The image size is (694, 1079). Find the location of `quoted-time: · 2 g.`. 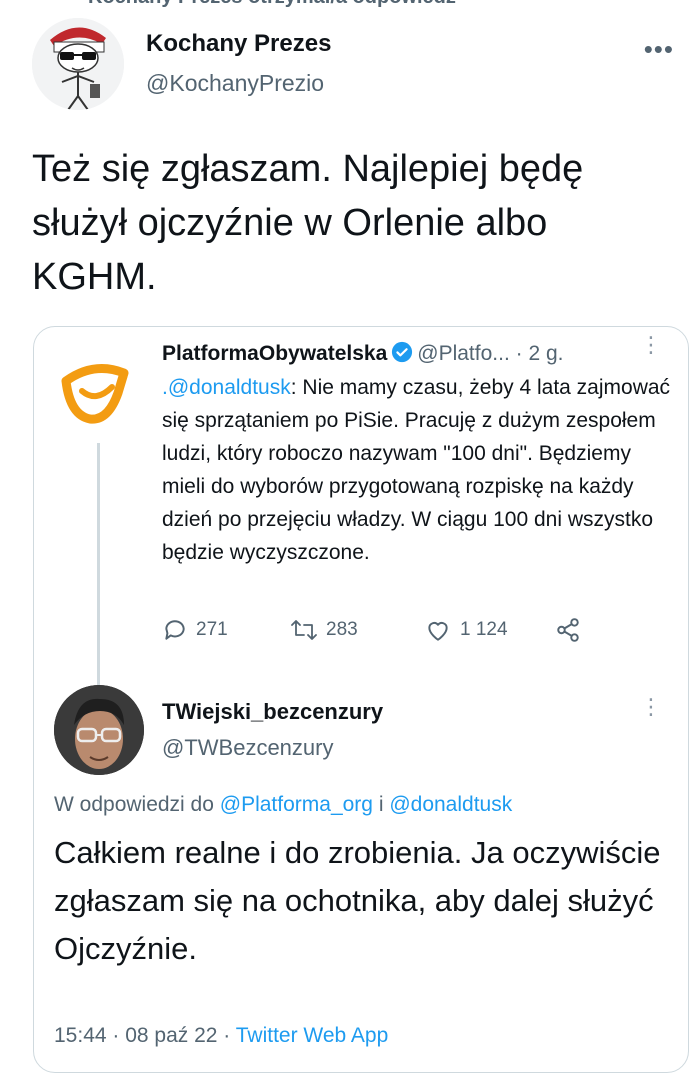

quoted-time: · 2 g. is located at coordinates (540, 353).